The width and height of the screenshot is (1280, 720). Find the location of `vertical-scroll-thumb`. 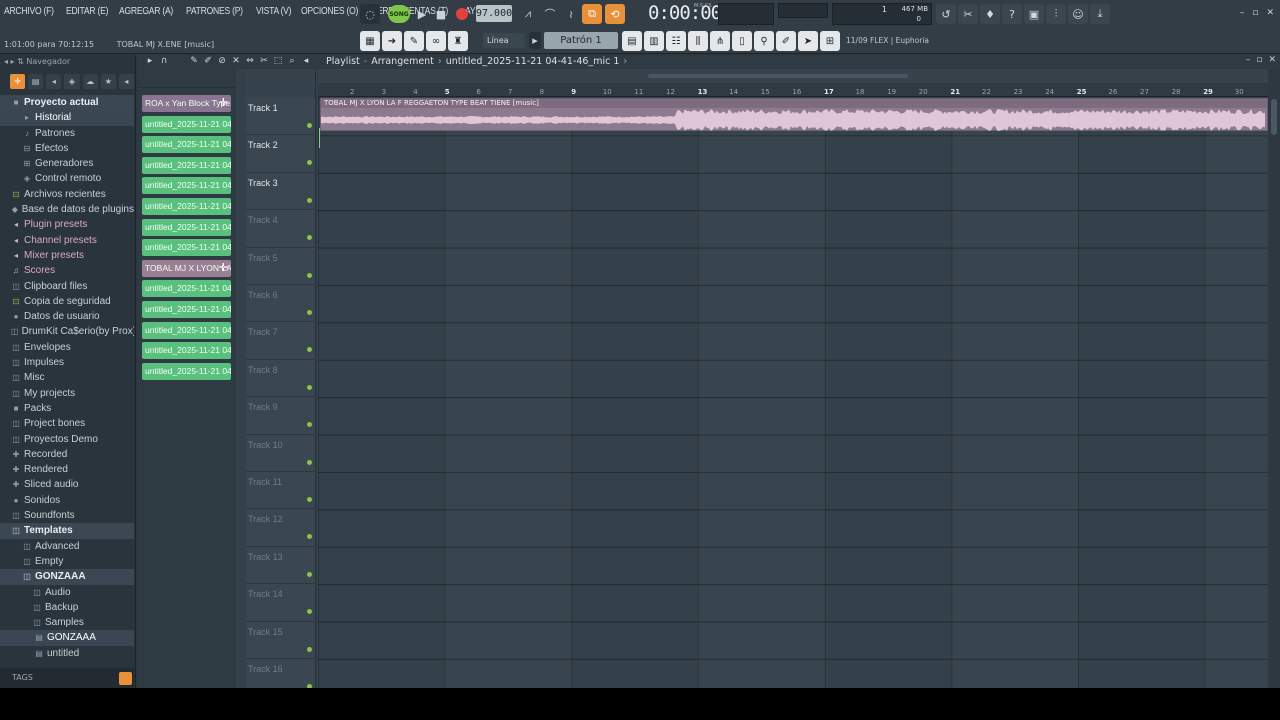

vertical-scroll-thumb is located at coordinates (1274, 117).